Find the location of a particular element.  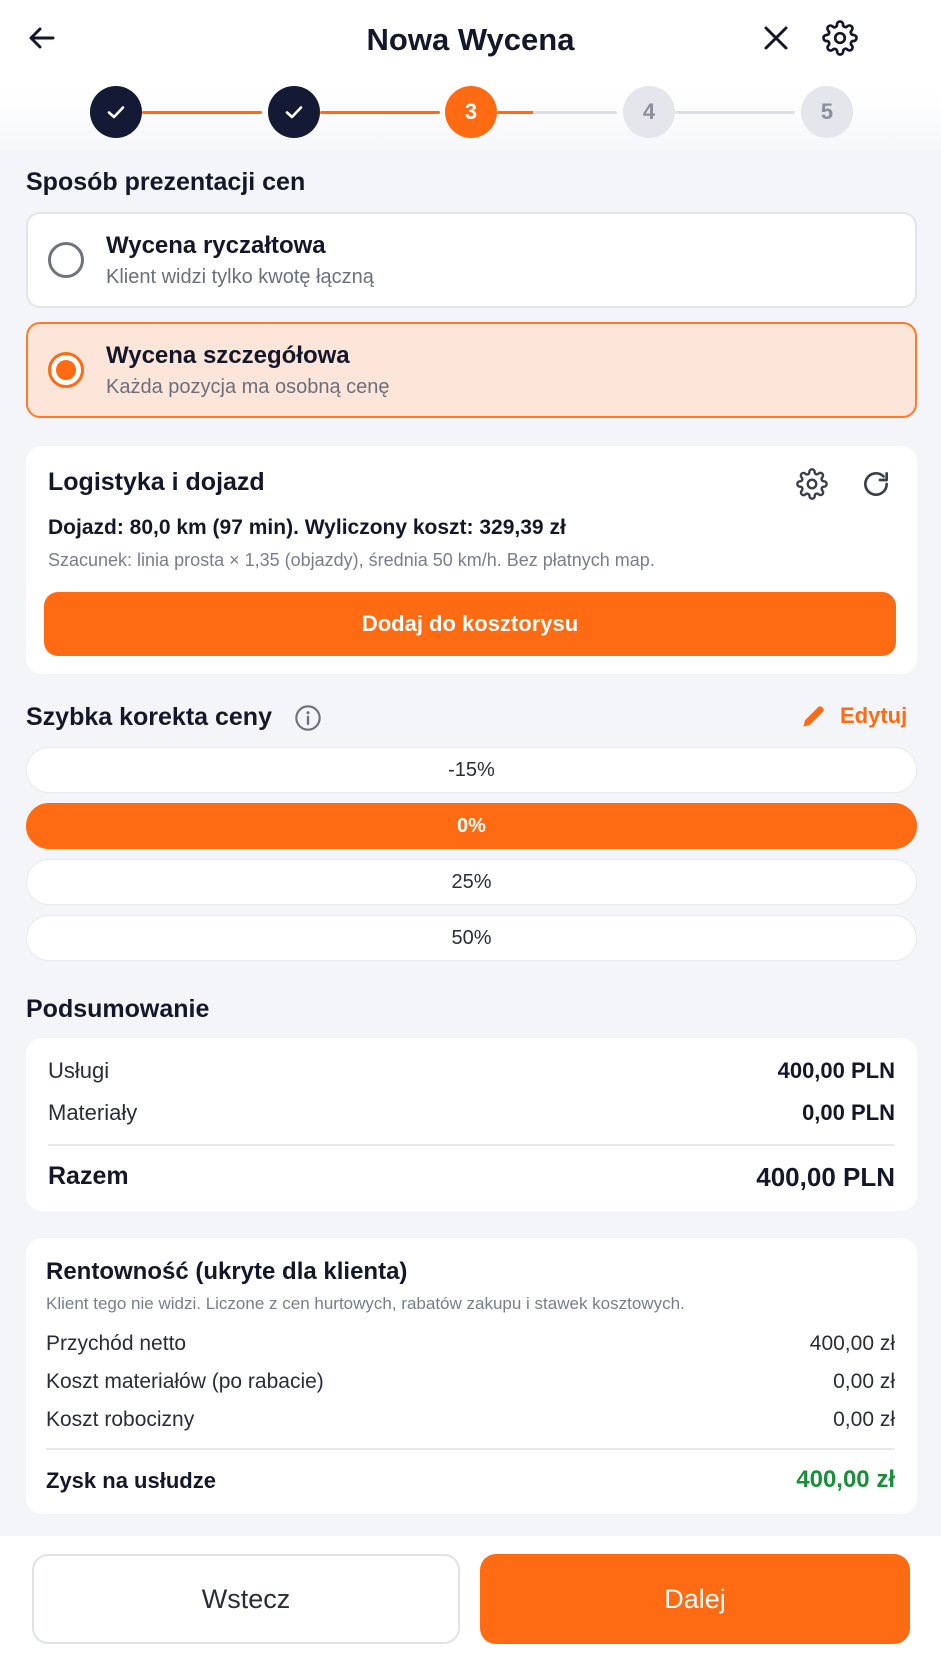

step-3: 3 is located at coordinates (471, 112).